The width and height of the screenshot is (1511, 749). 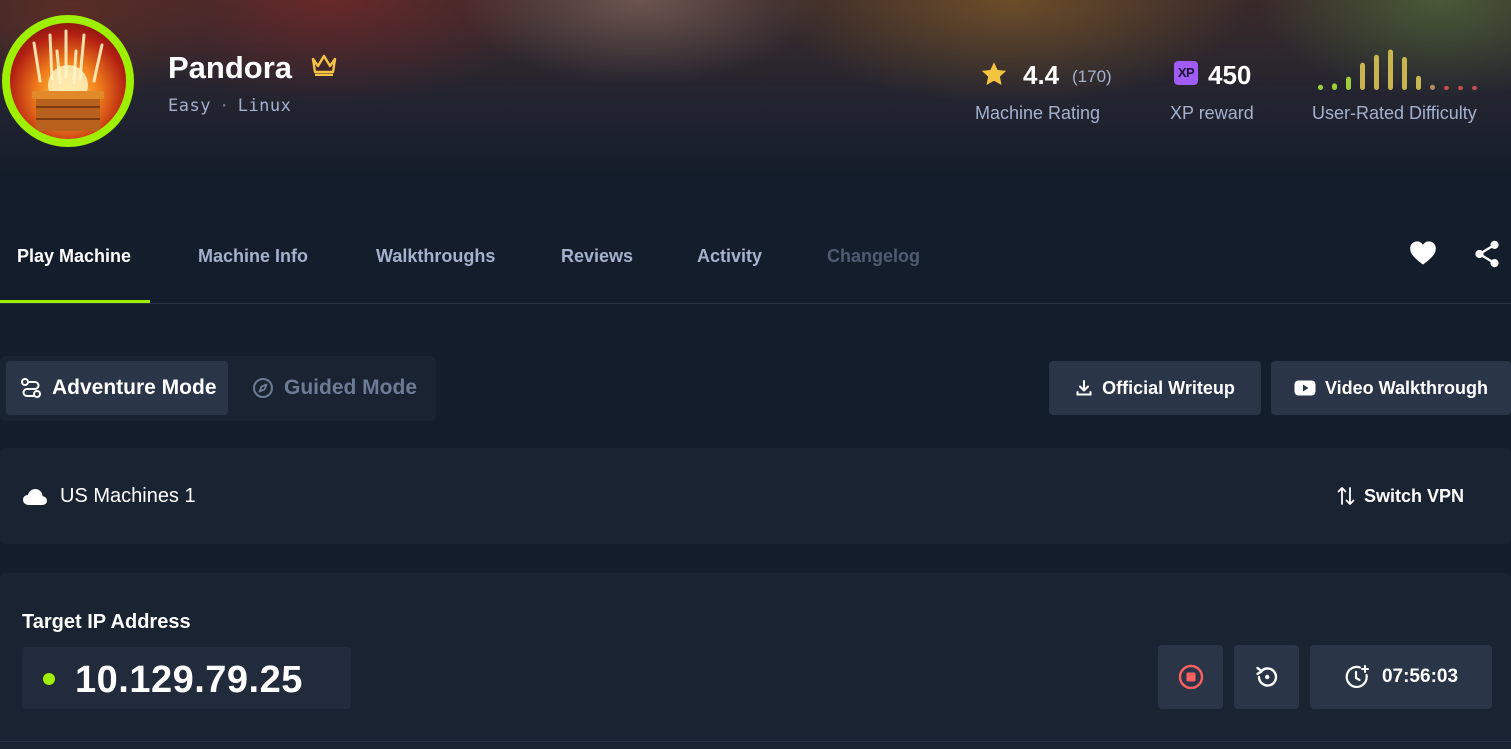 I want to click on difficulty-chart, so click(x=1397, y=69).